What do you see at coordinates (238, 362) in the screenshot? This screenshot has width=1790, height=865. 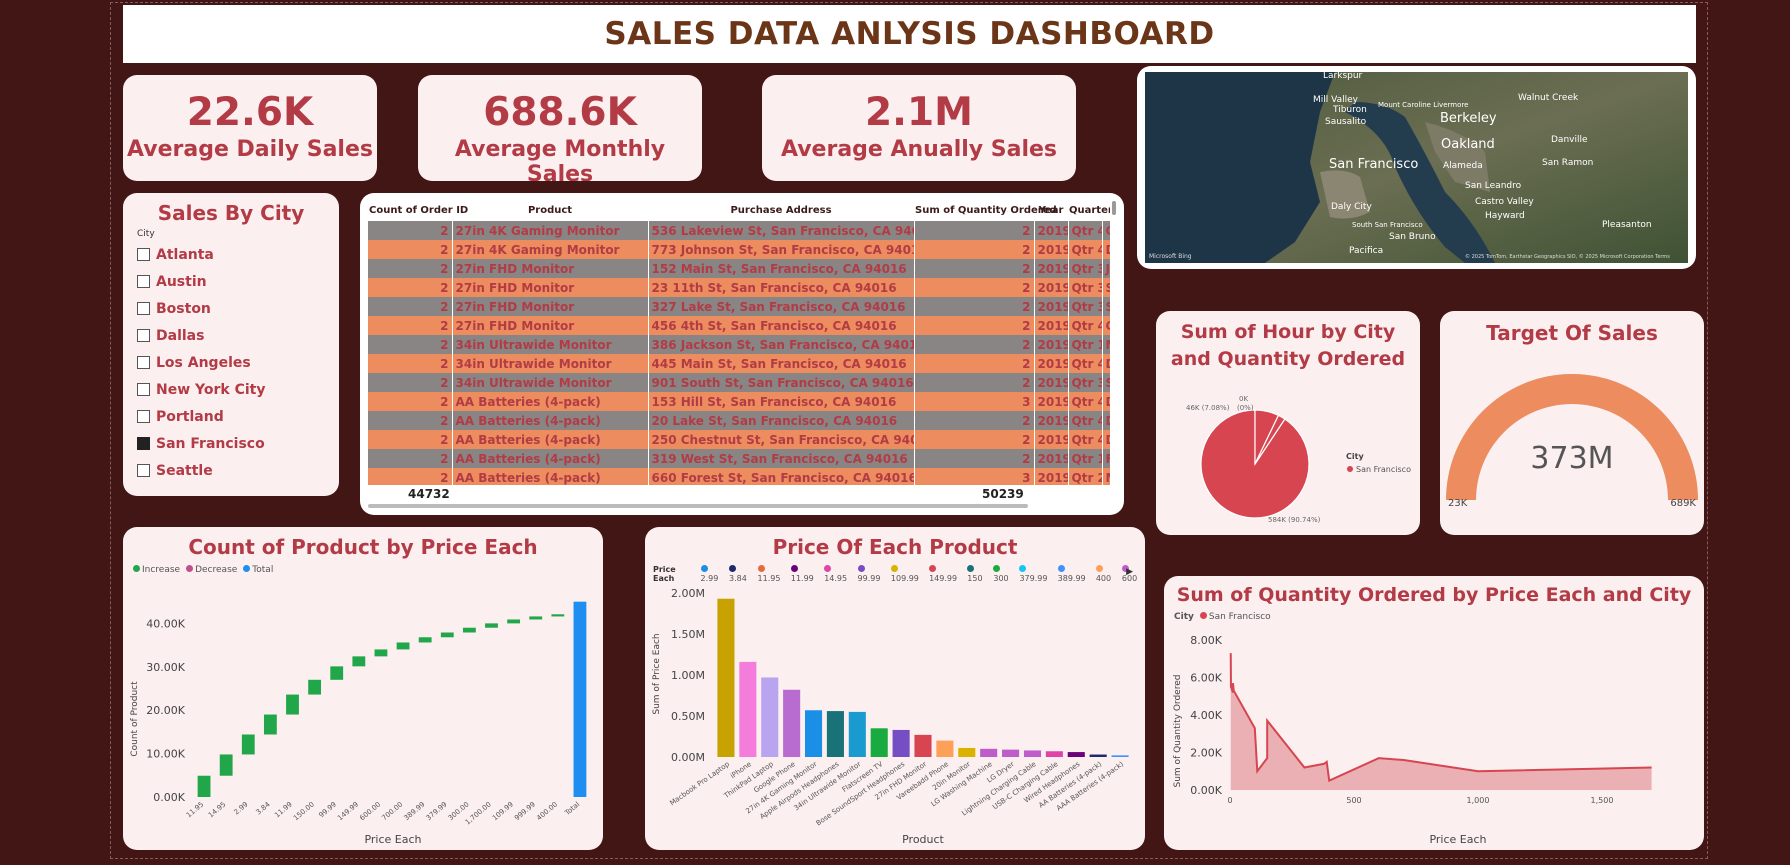 I see `slicer-item: Los Angeles` at bounding box center [238, 362].